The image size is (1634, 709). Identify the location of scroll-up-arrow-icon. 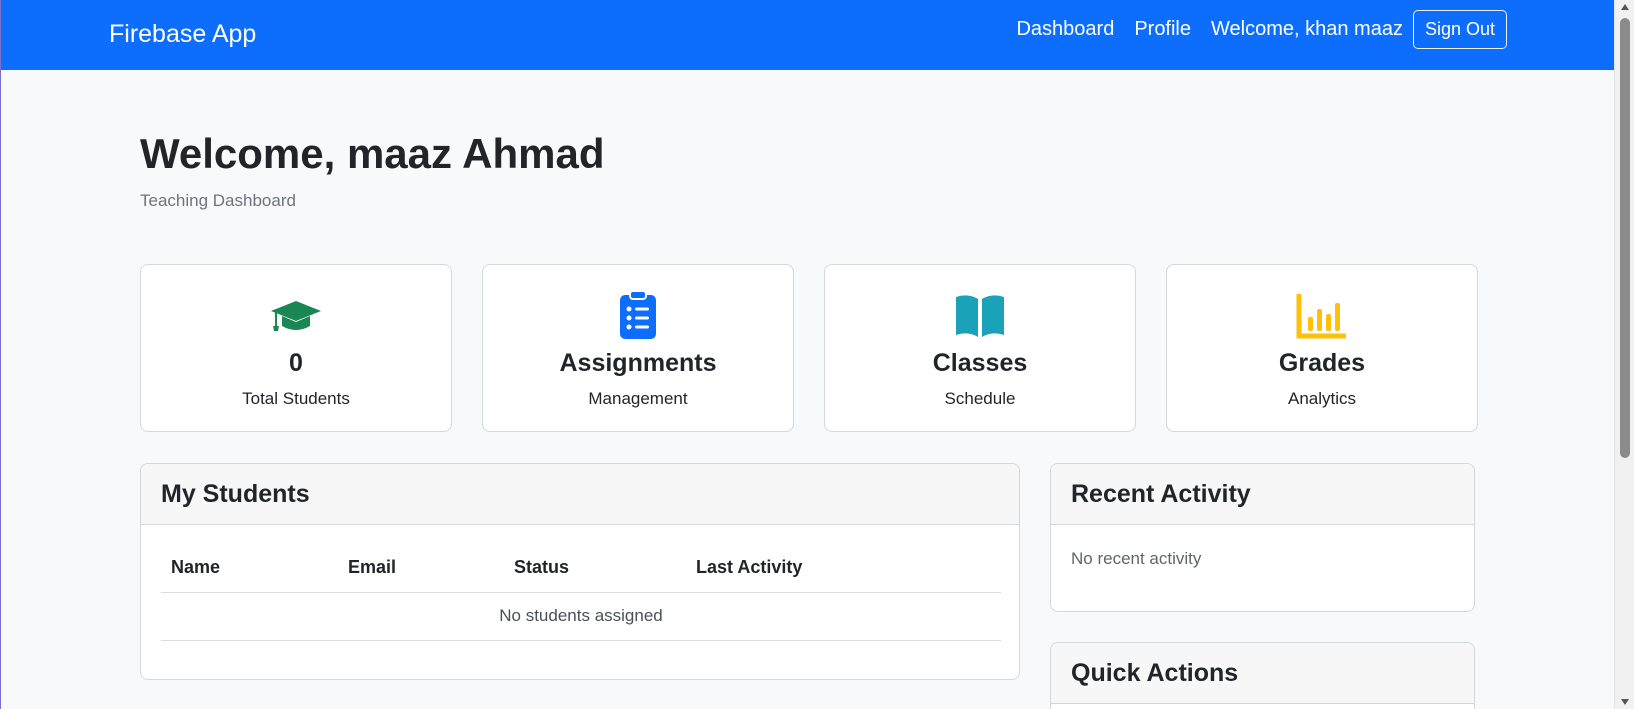
(1625, 7).